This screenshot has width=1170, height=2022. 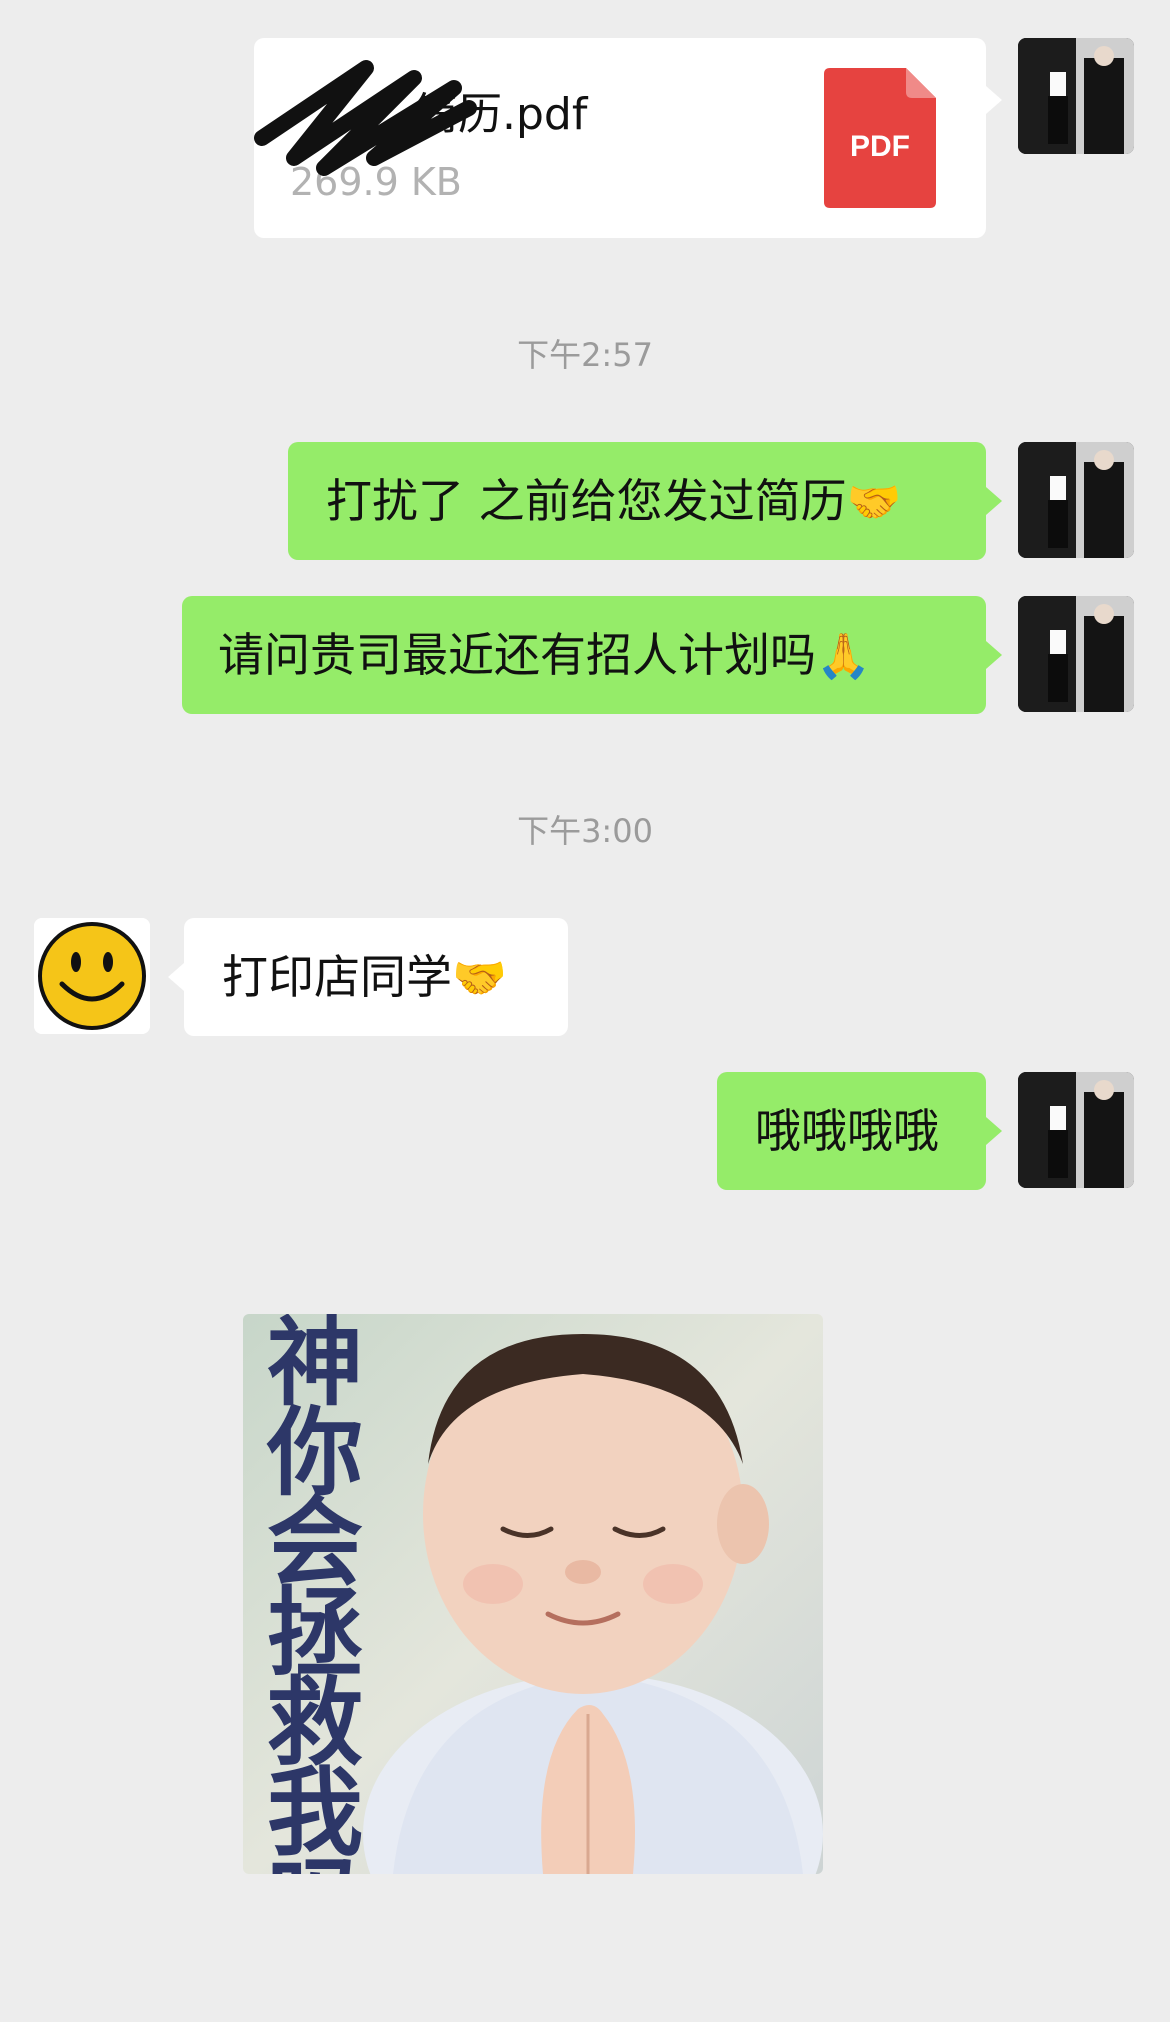 I want to click on my-message-bubble: 哦哦哦哦, so click(x=859, y=1131).